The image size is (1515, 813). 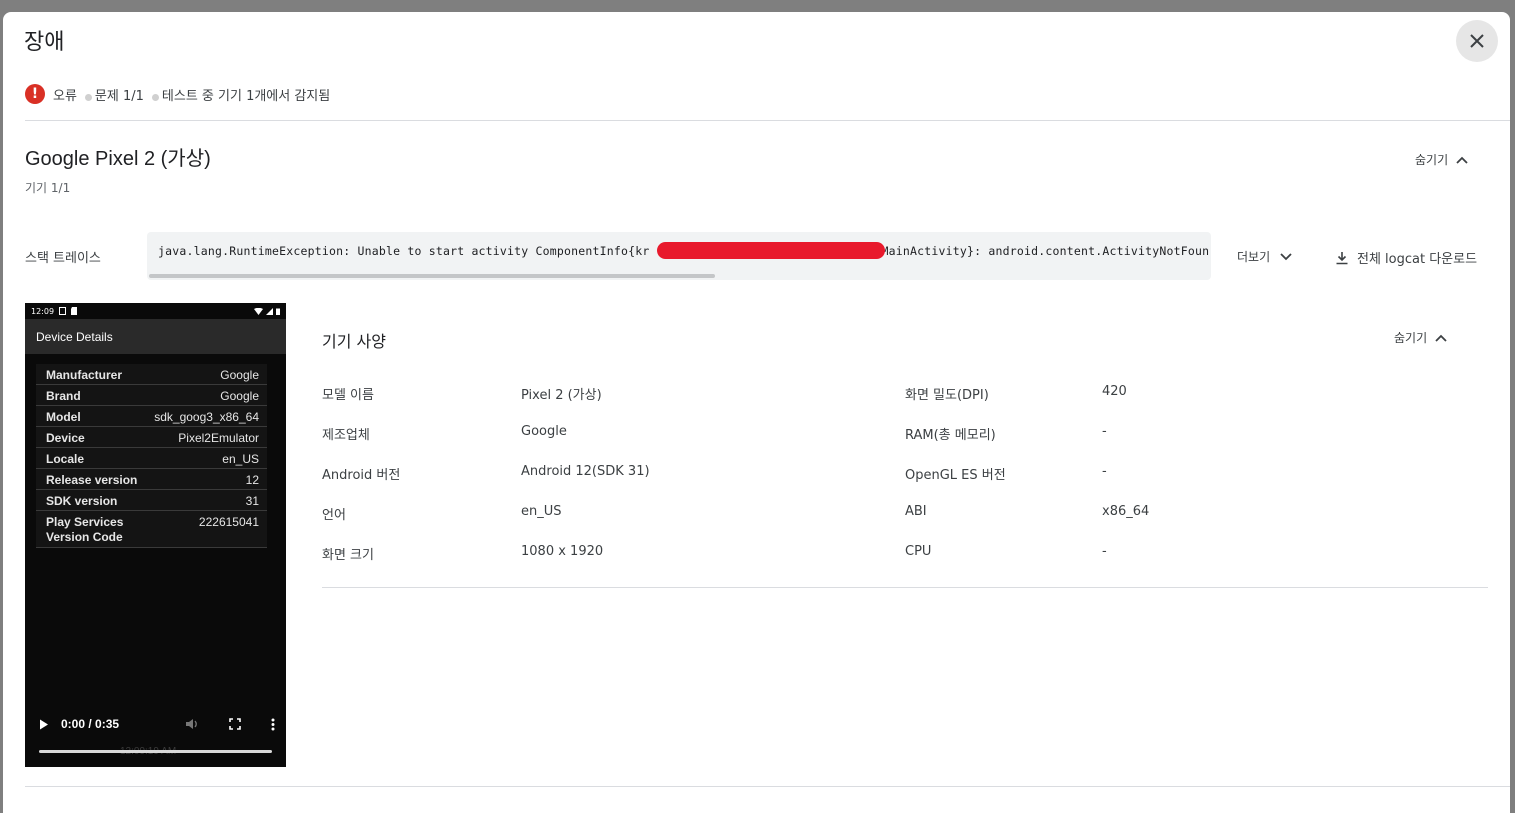 I want to click on issue-count: 문제 1/1, so click(x=119, y=96).